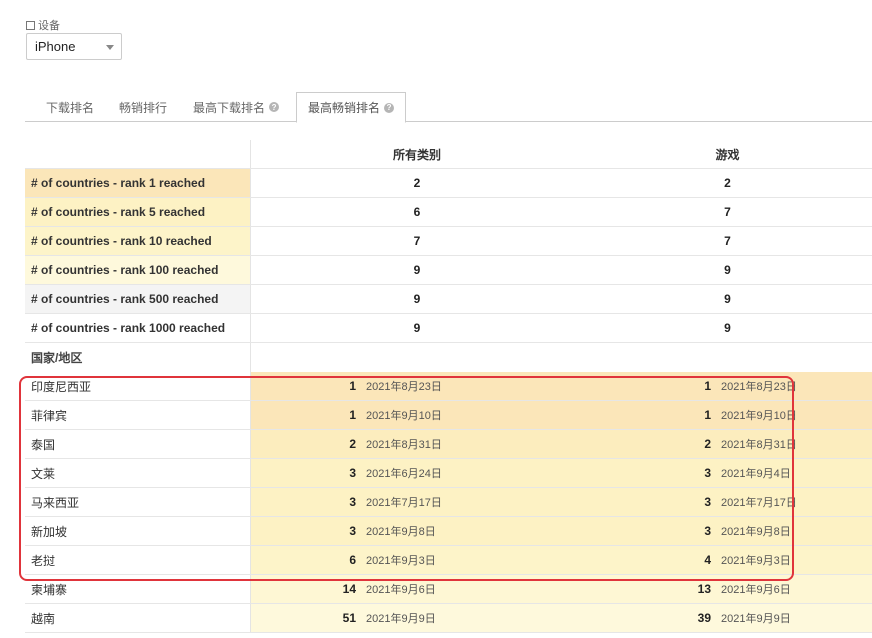  I want to click on cell-all-categories: 1 2021年8月23日, so click(417, 386).